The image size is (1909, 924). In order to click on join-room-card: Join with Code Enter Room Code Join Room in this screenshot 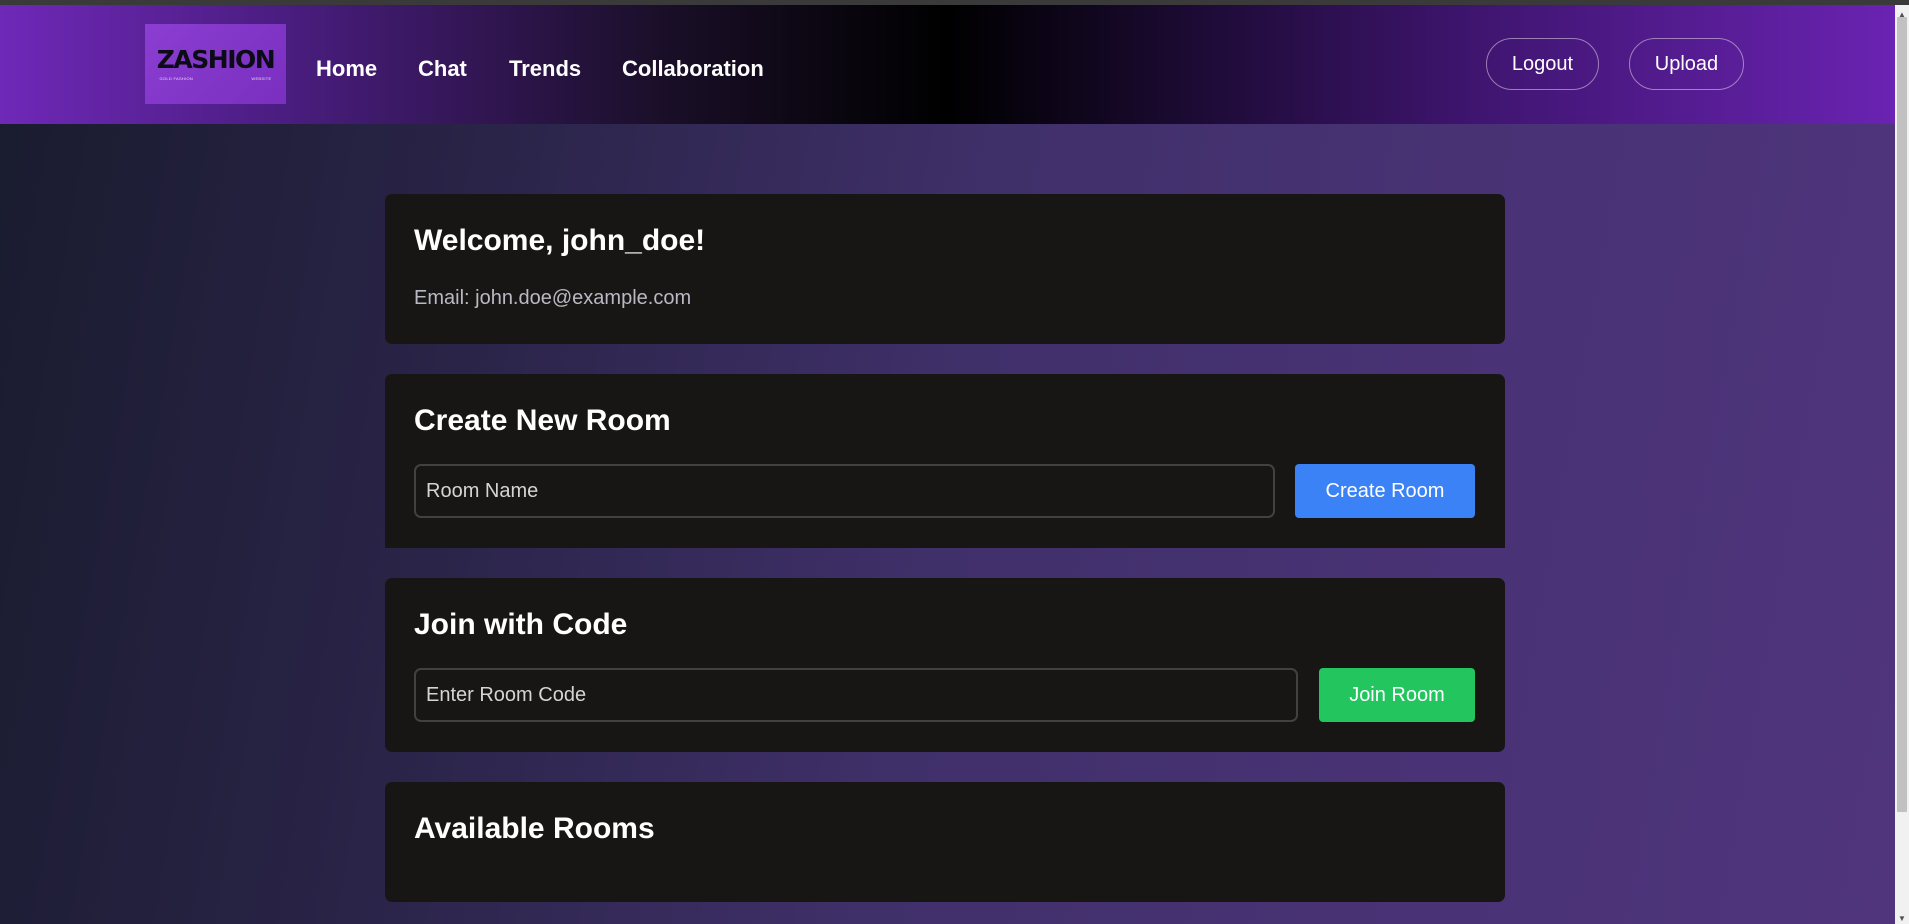, I will do `click(945, 665)`.